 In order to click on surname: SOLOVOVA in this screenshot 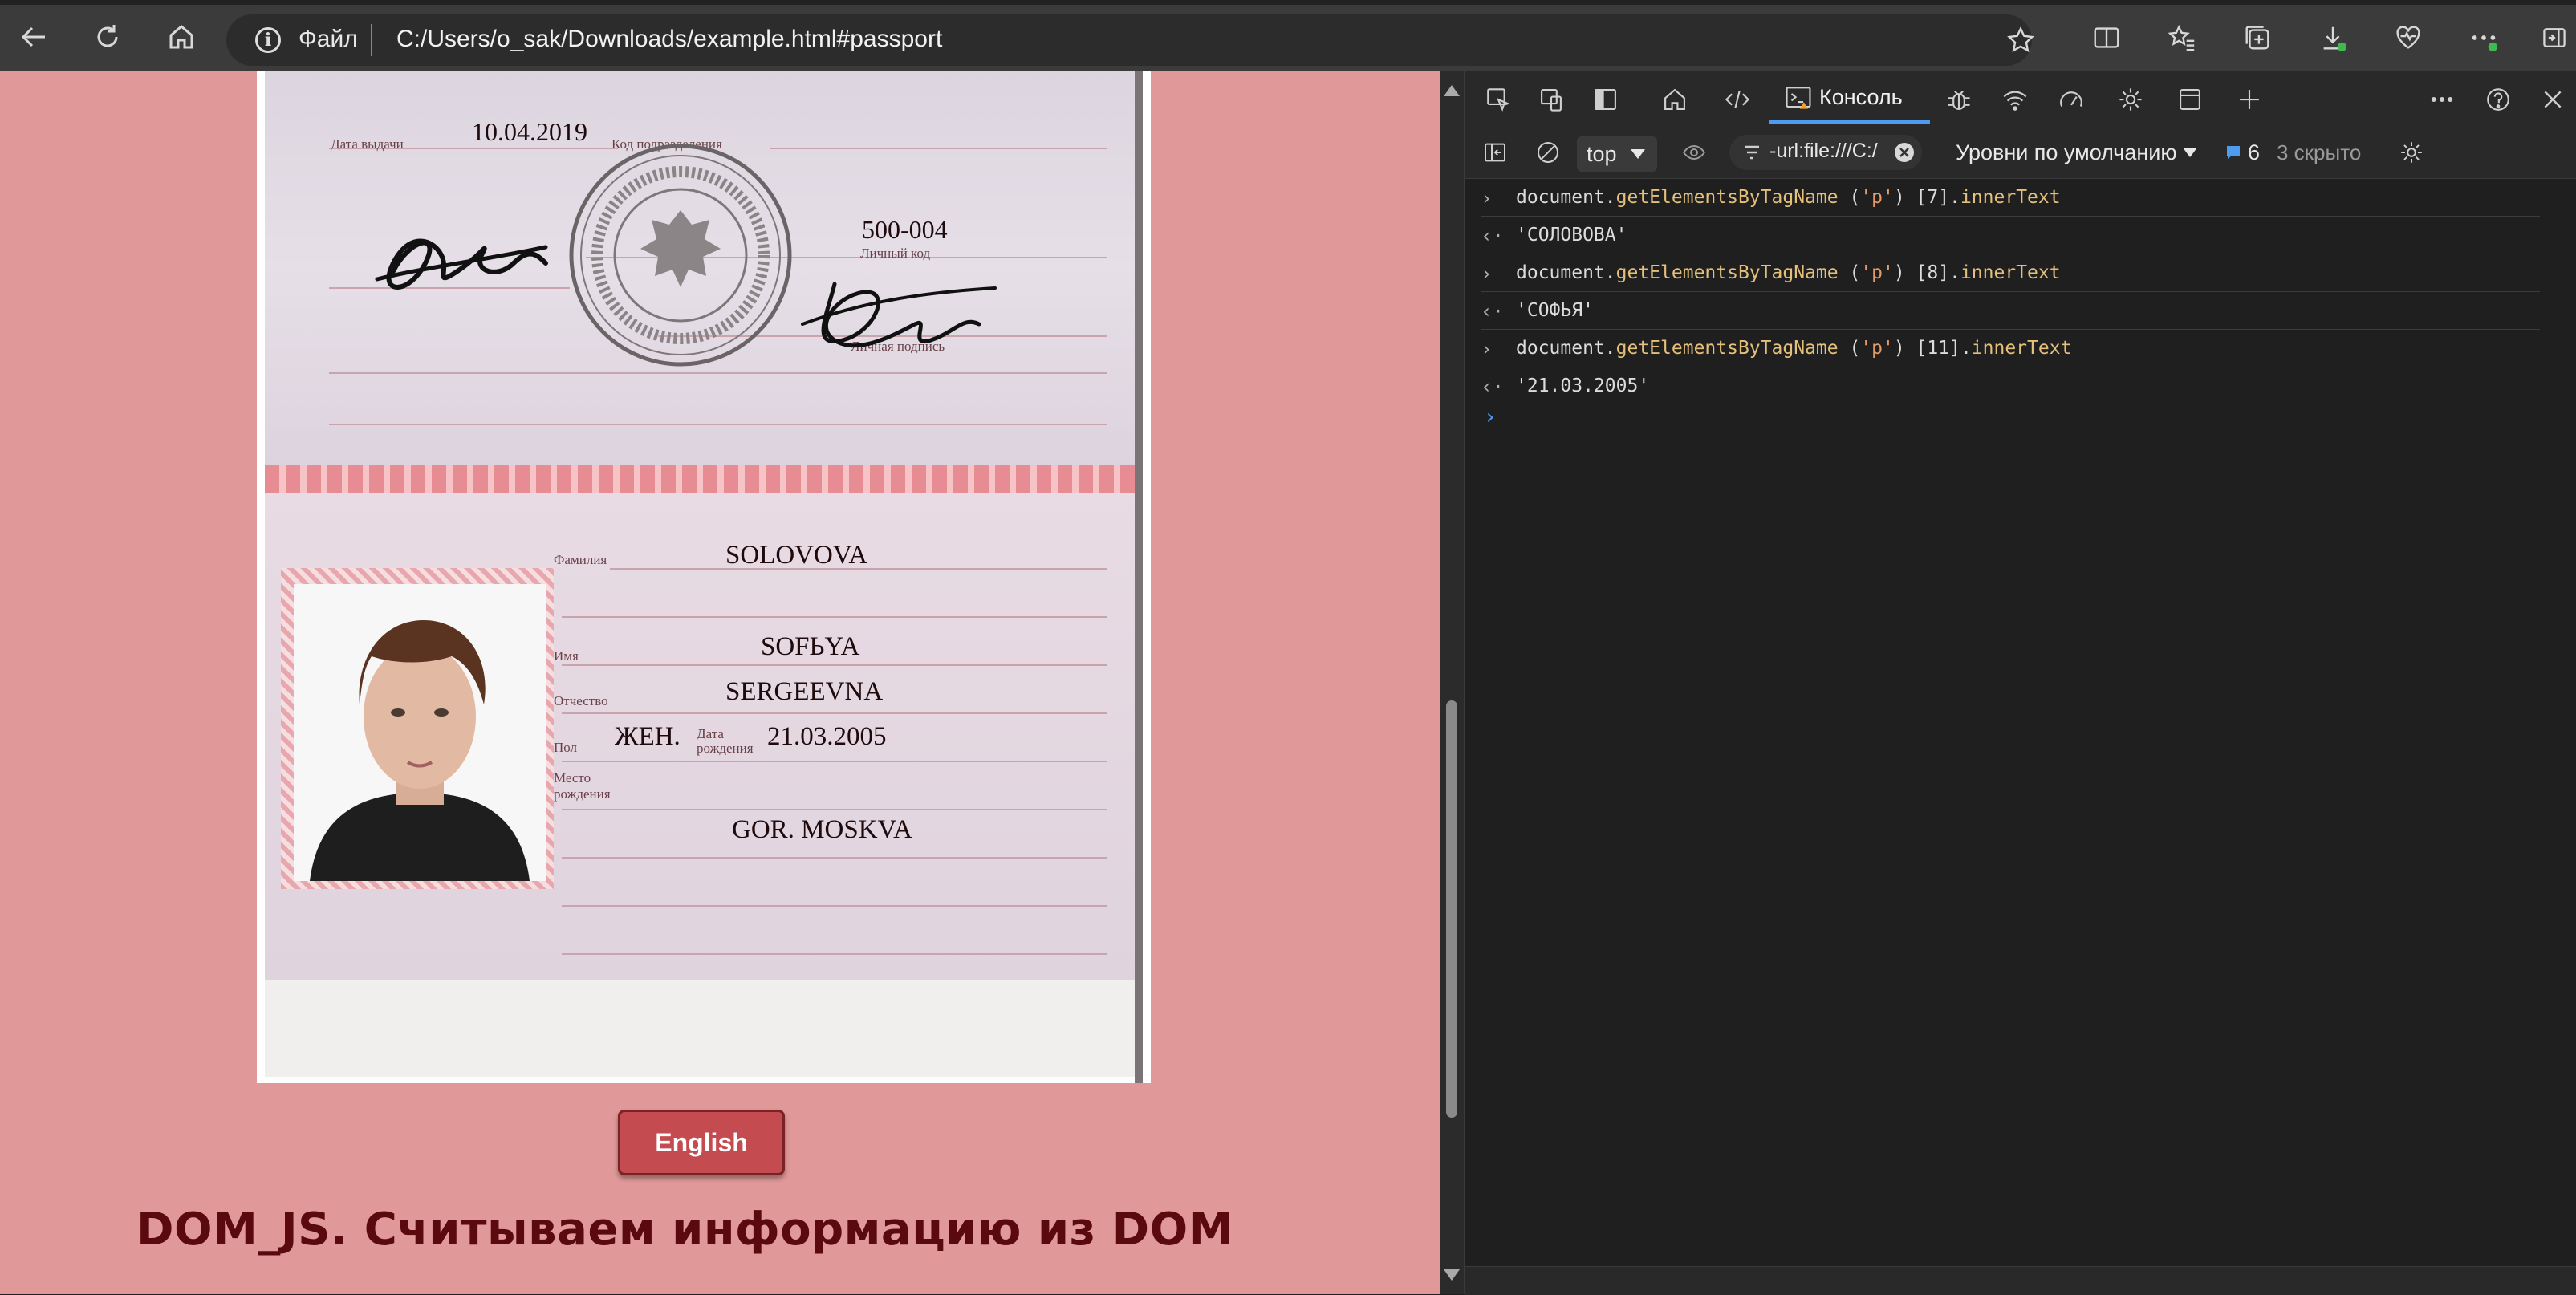, I will do `click(796, 556)`.